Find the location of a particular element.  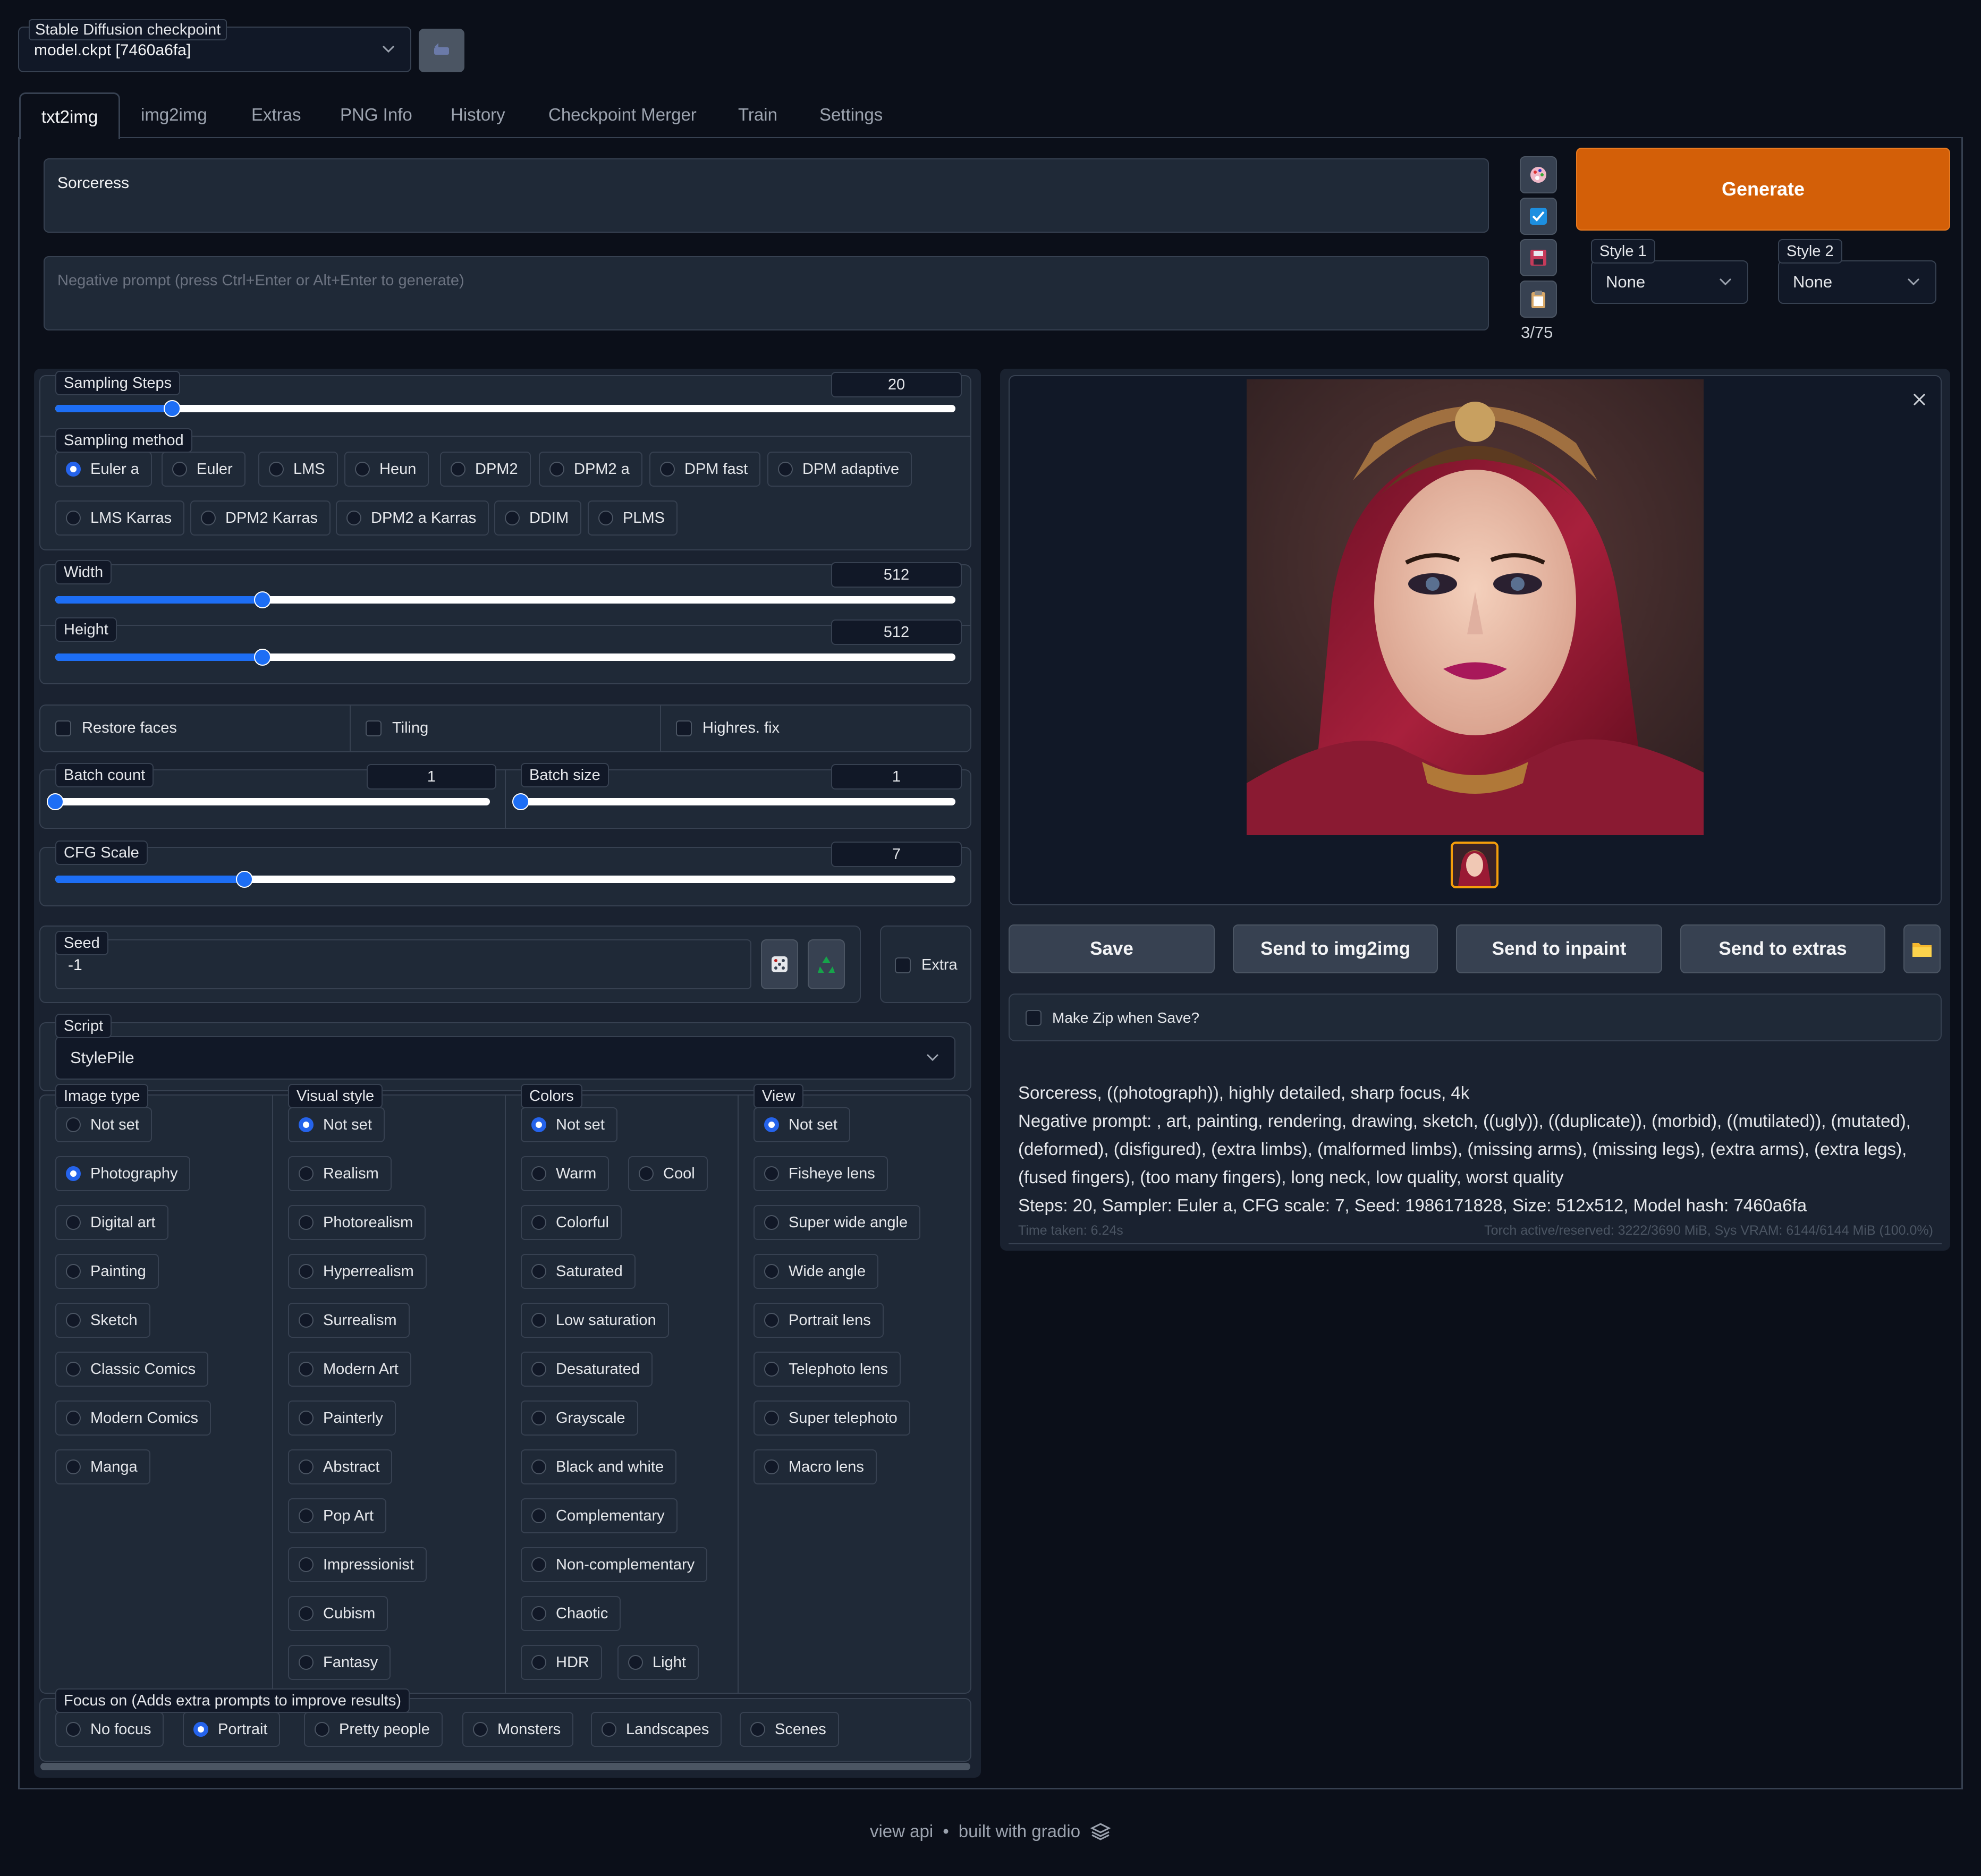

colors-cool: Cool is located at coordinates (668, 1173).